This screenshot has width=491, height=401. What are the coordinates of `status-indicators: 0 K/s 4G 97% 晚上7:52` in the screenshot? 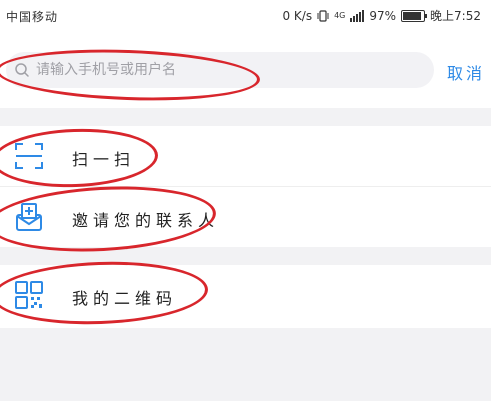 It's located at (381, 15).